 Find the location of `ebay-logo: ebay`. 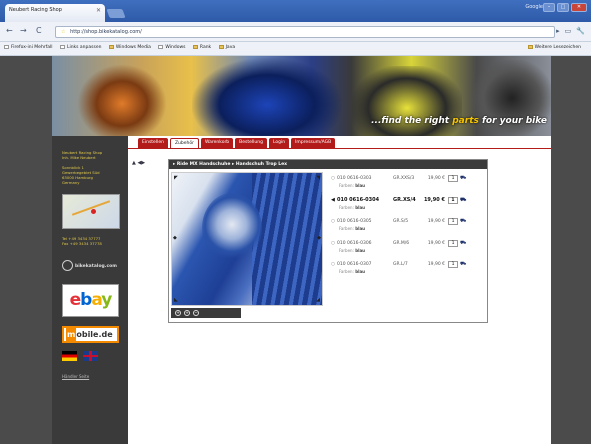

ebay-logo: ebay is located at coordinates (90, 300).